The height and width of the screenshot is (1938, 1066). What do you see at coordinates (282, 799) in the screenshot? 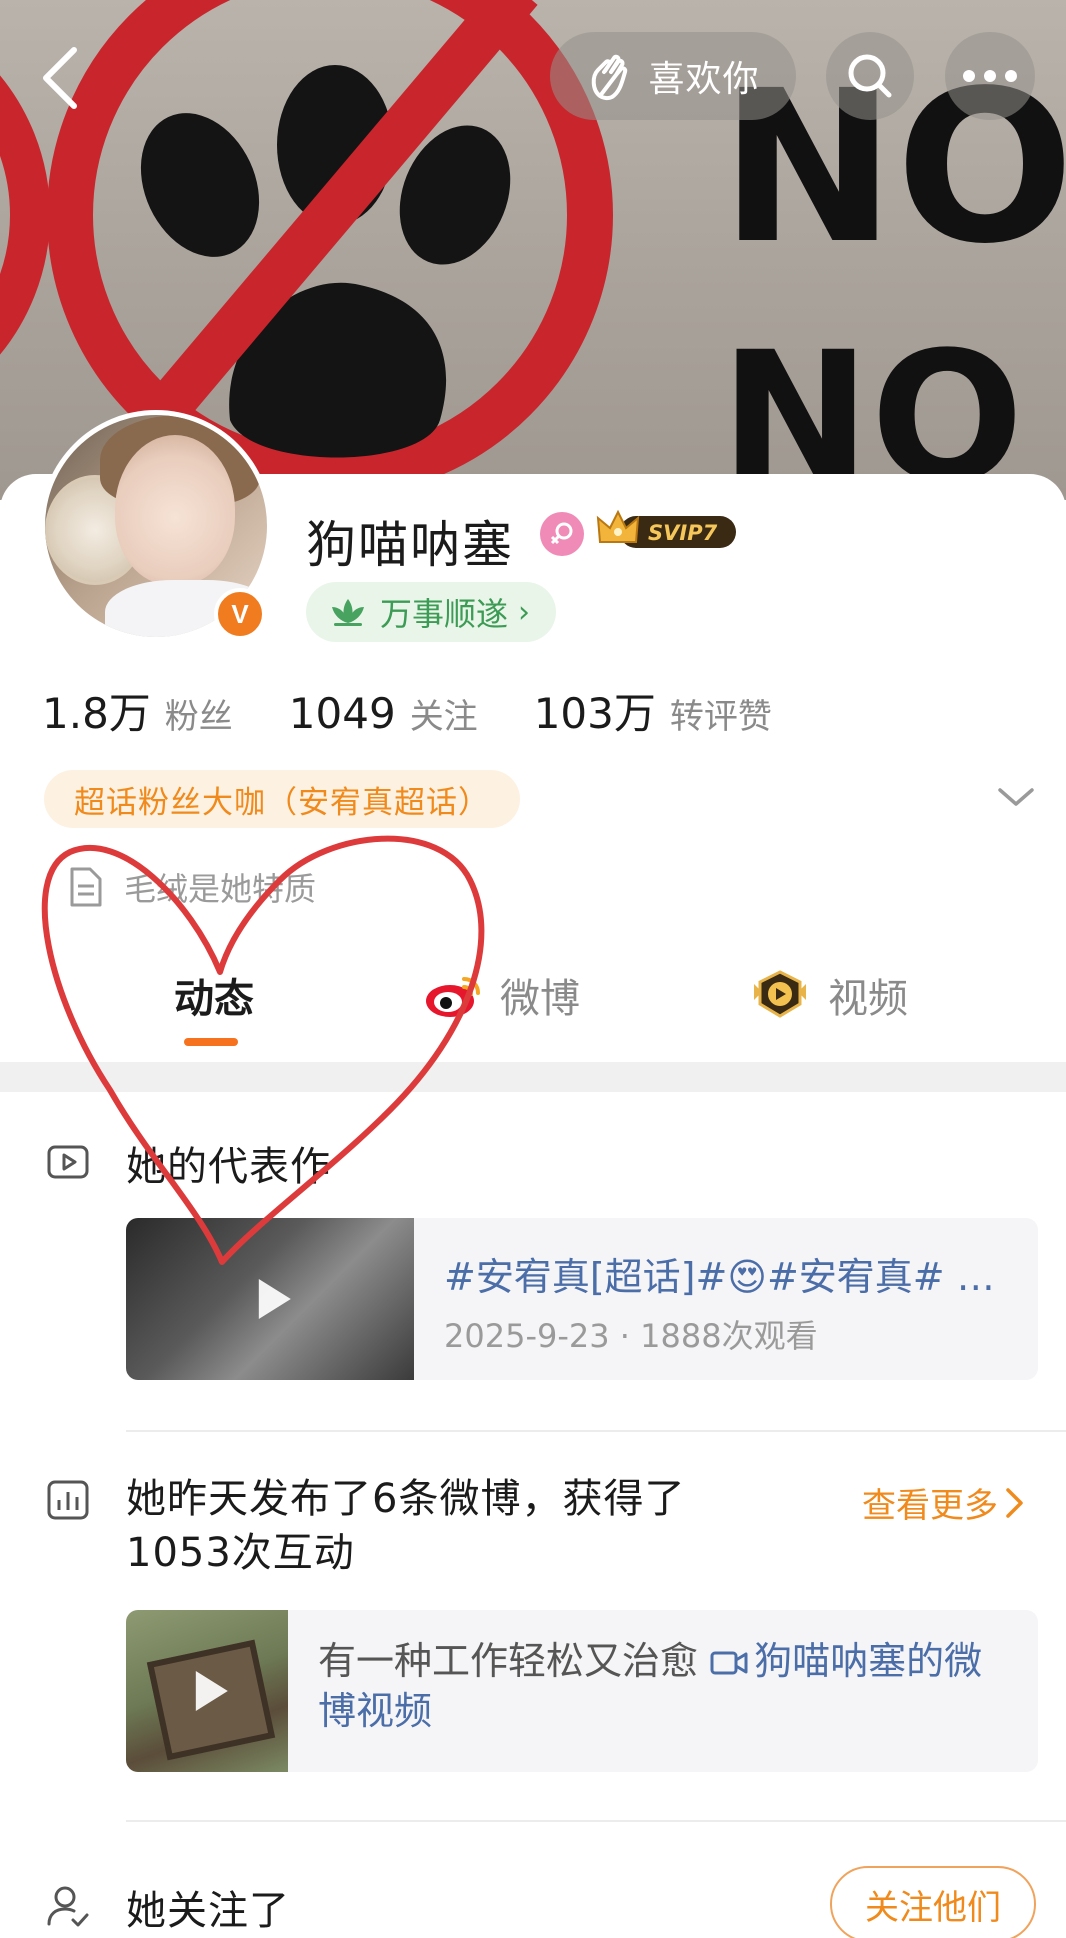
I see `superfan-tag: 超话粉丝大咖（安宥真超话）` at bounding box center [282, 799].